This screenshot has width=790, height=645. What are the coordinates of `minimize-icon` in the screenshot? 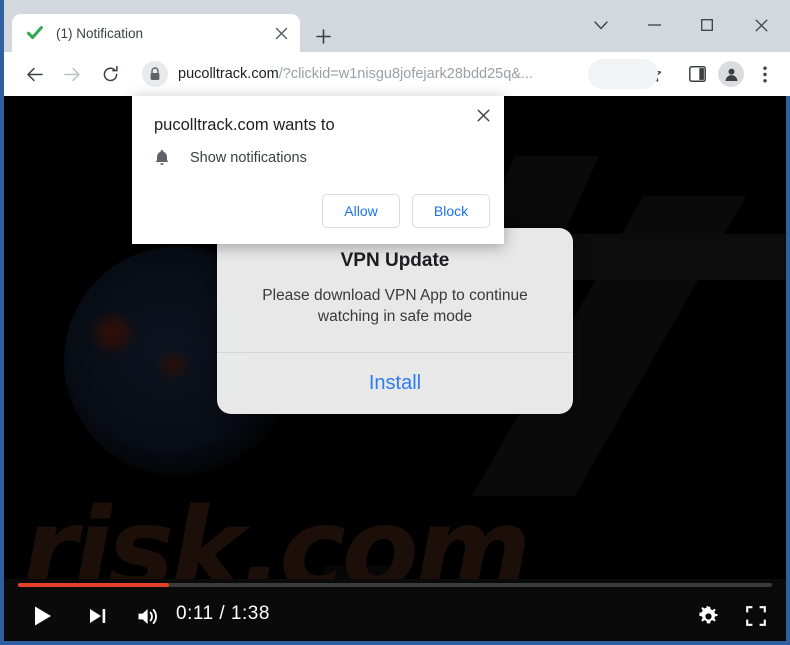 It's located at (654, 25).